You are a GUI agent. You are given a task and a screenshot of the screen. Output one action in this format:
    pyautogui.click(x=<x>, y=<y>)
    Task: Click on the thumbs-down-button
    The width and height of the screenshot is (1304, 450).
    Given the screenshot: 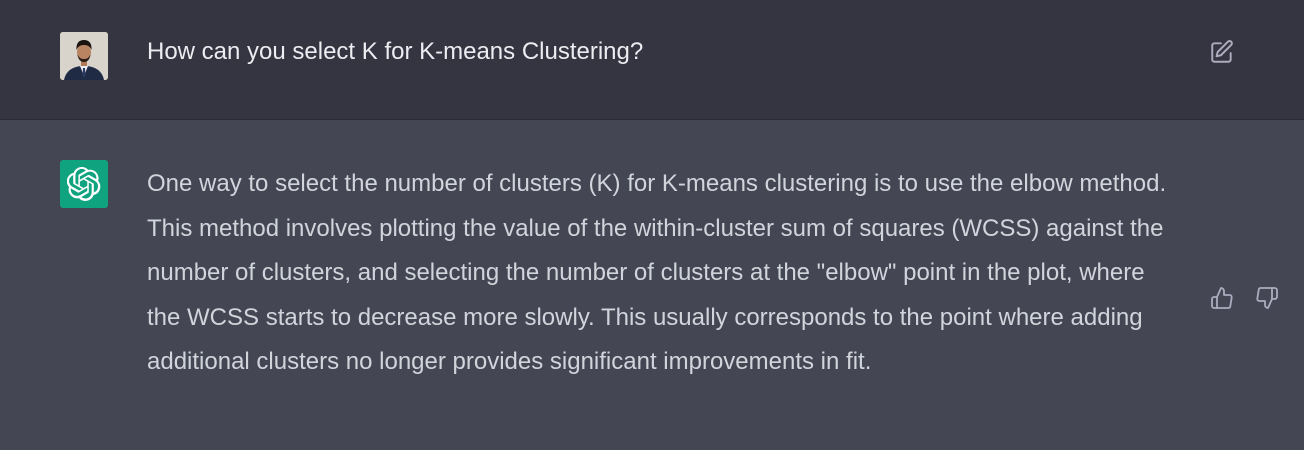 What is the action you would take?
    pyautogui.click(x=1267, y=298)
    